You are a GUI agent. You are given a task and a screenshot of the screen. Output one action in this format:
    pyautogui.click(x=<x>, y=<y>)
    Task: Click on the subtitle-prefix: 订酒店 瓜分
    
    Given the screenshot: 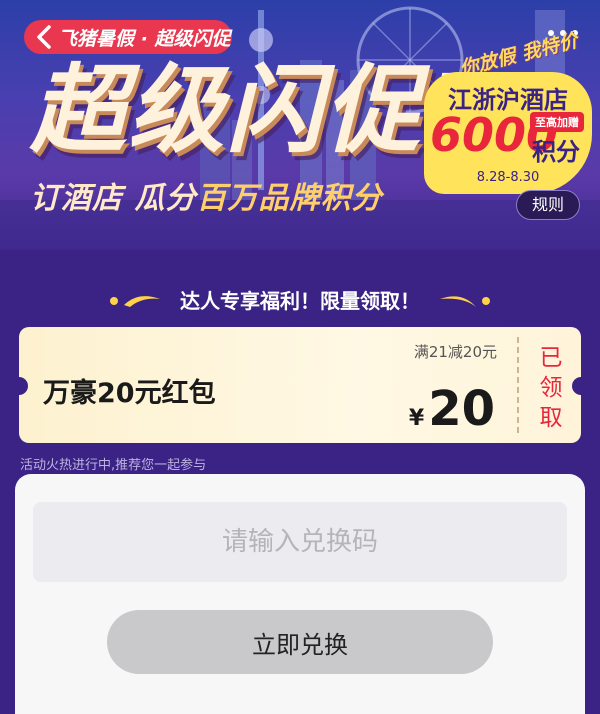 What is the action you would take?
    pyautogui.click(x=113, y=198)
    